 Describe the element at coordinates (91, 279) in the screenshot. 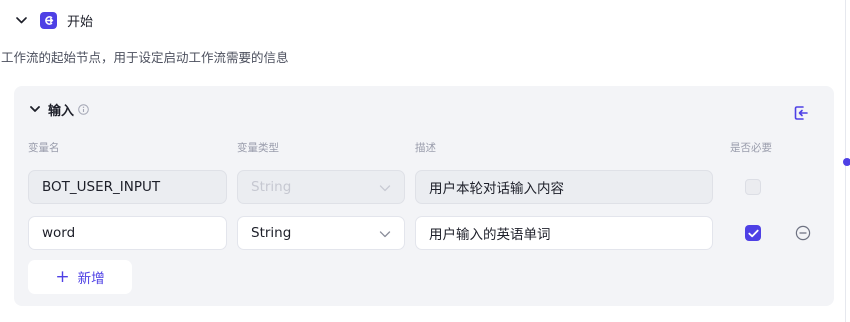

I see `add-variable-label: 新增` at that location.